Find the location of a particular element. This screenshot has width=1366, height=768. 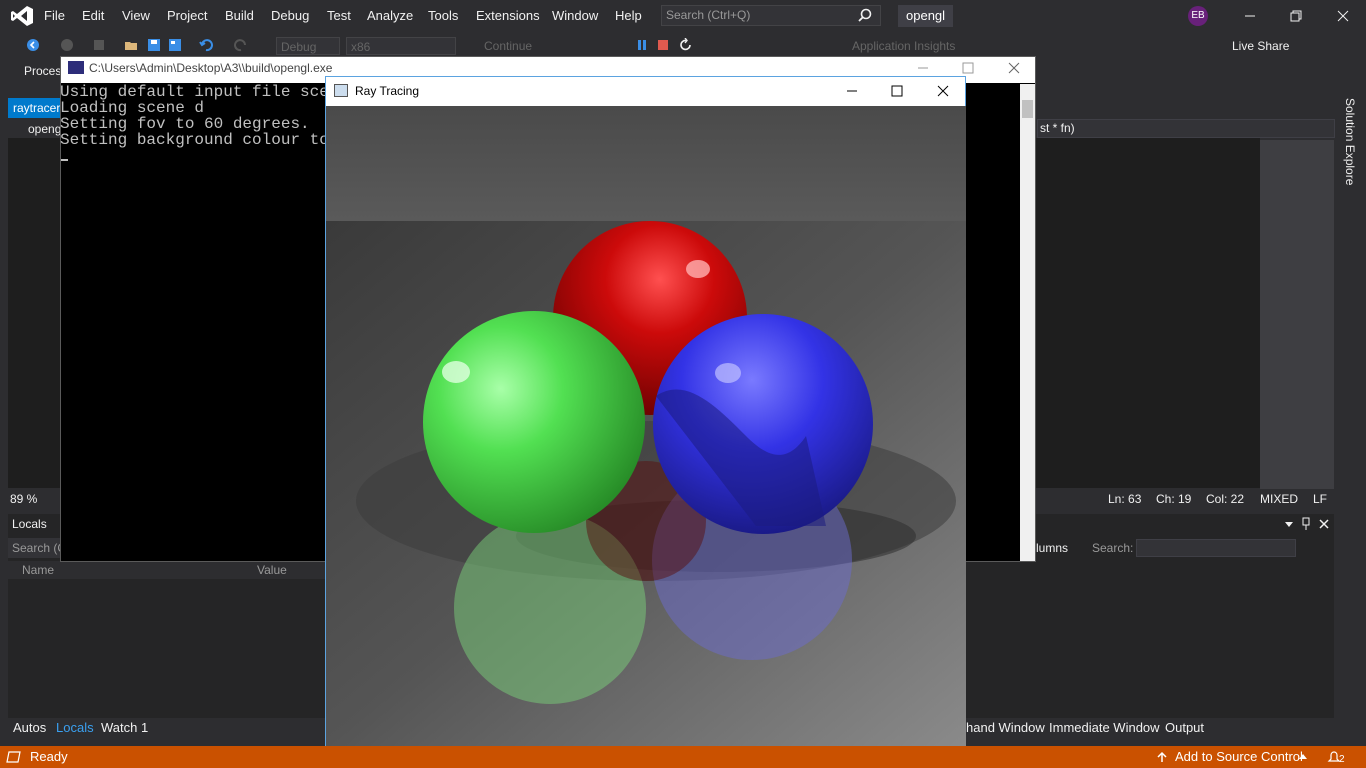

continue-label: Continue is located at coordinates (508, 46).